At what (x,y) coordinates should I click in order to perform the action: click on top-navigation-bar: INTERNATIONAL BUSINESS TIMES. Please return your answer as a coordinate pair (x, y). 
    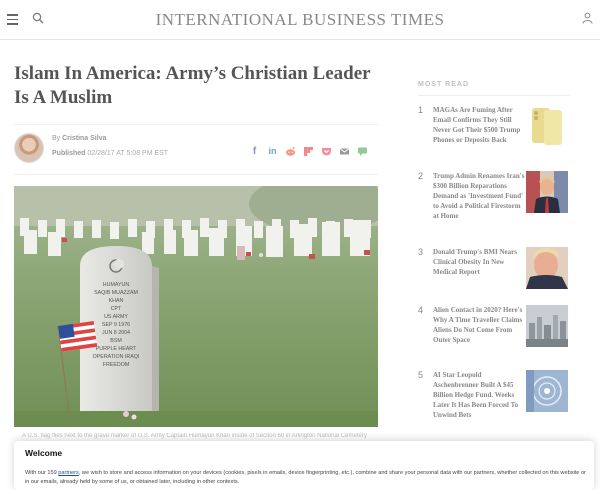
    Looking at the image, I should click on (300, 20).